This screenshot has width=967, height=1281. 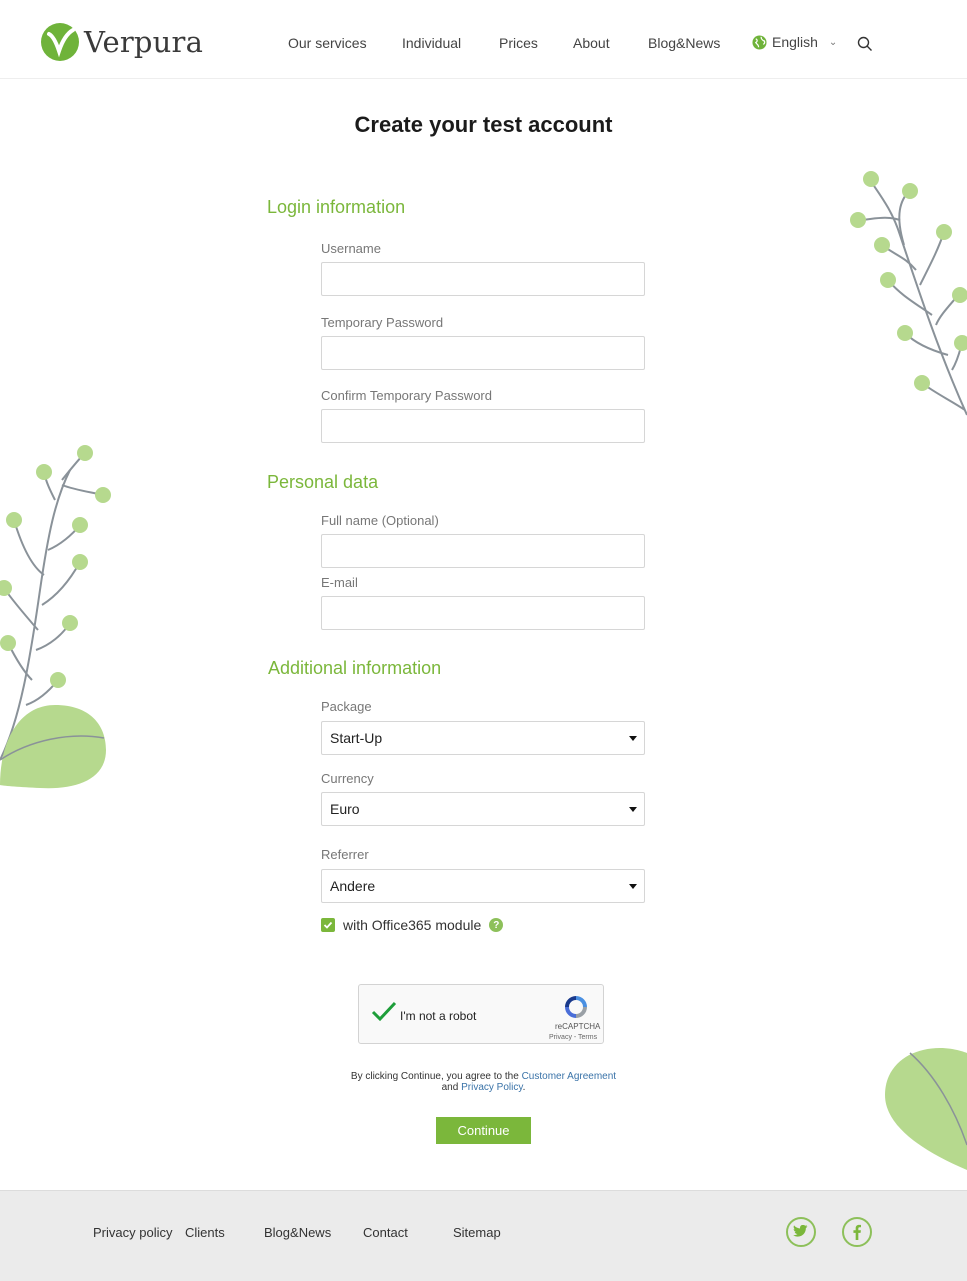 What do you see at coordinates (55, 617) in the screenshot?
I see `plant-decoration-left` at bounding box center [55, 617].